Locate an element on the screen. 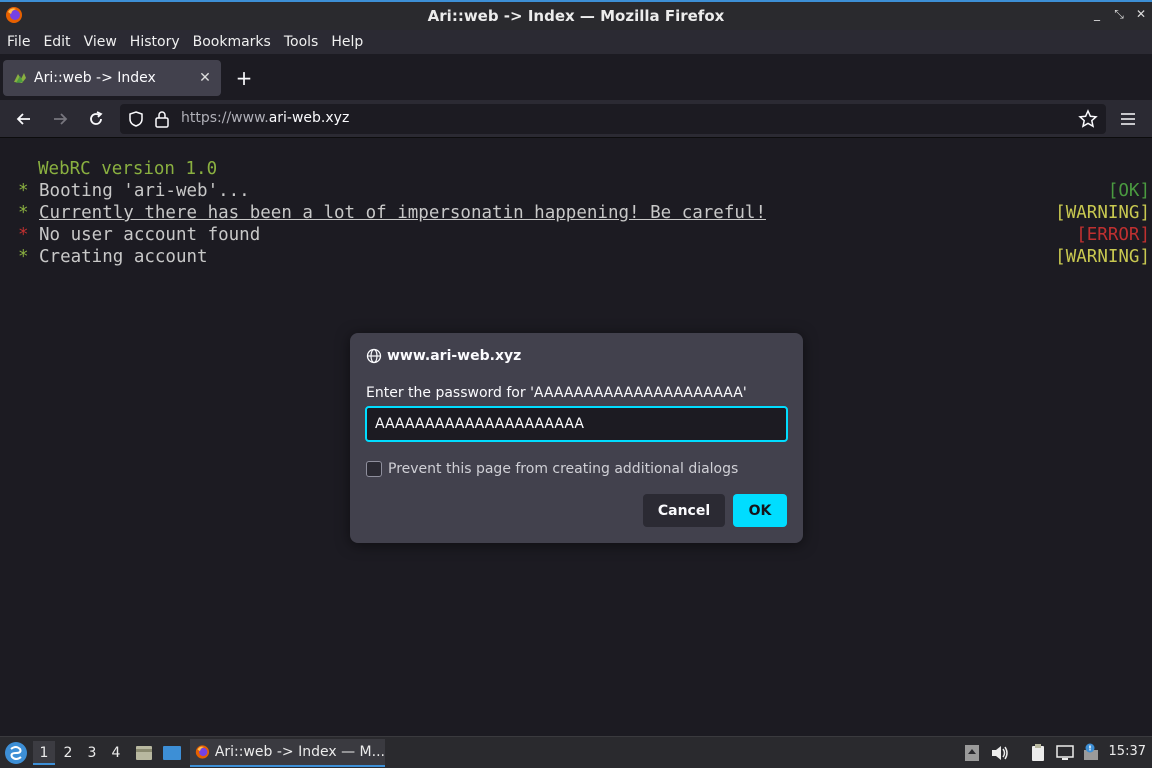  minimize-icon: _ is located at coordinates (1097, 14).